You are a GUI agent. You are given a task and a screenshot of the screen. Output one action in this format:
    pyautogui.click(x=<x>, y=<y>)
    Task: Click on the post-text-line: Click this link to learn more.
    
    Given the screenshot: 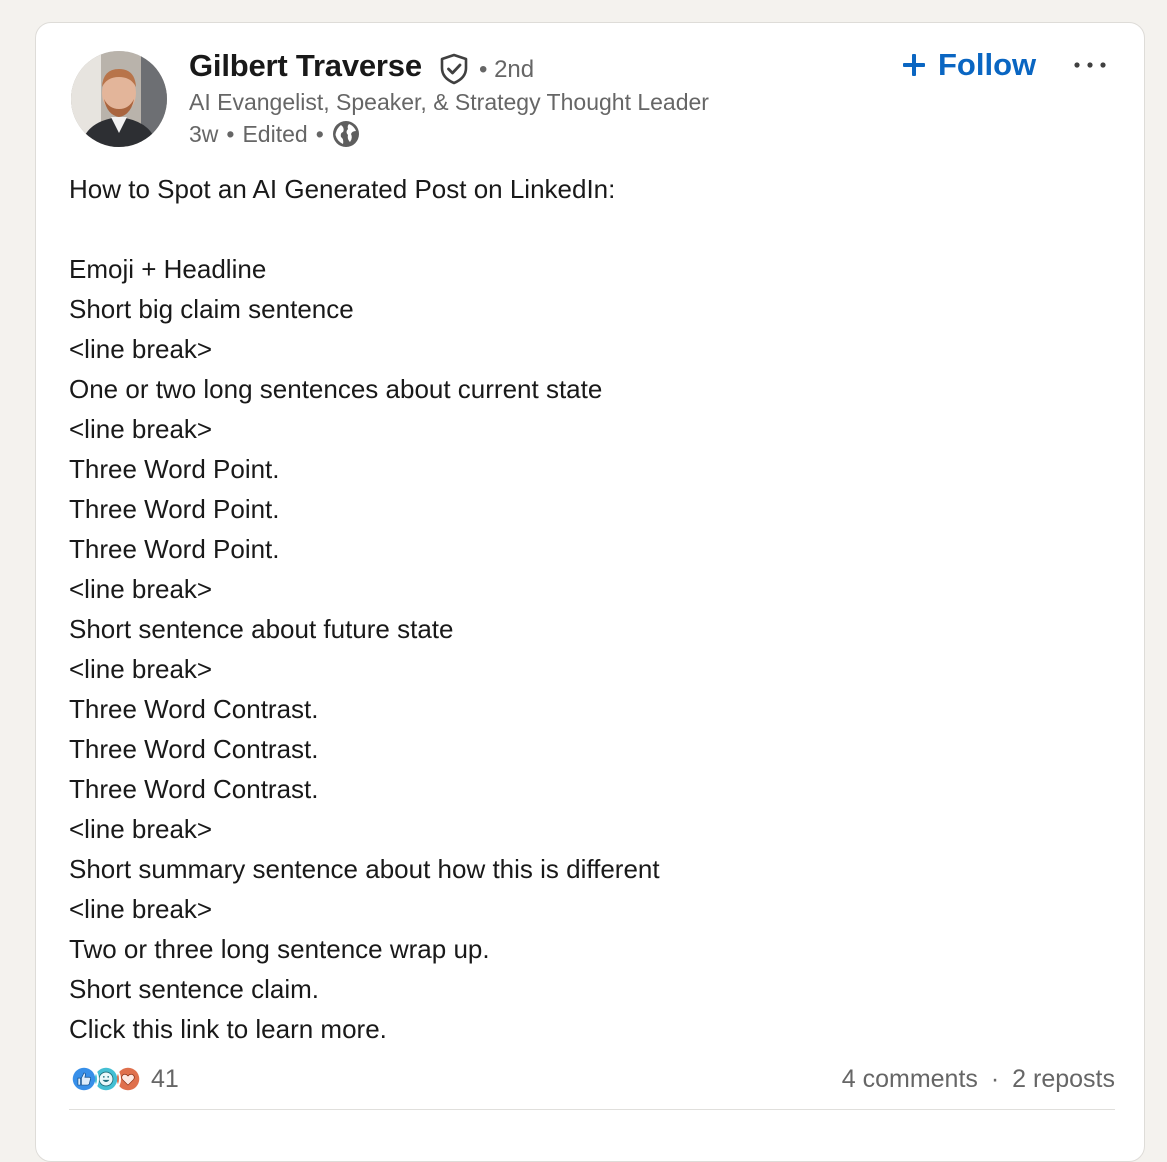 What is the action you would take?
    pyautogui.click(x=228, y=1029)
    